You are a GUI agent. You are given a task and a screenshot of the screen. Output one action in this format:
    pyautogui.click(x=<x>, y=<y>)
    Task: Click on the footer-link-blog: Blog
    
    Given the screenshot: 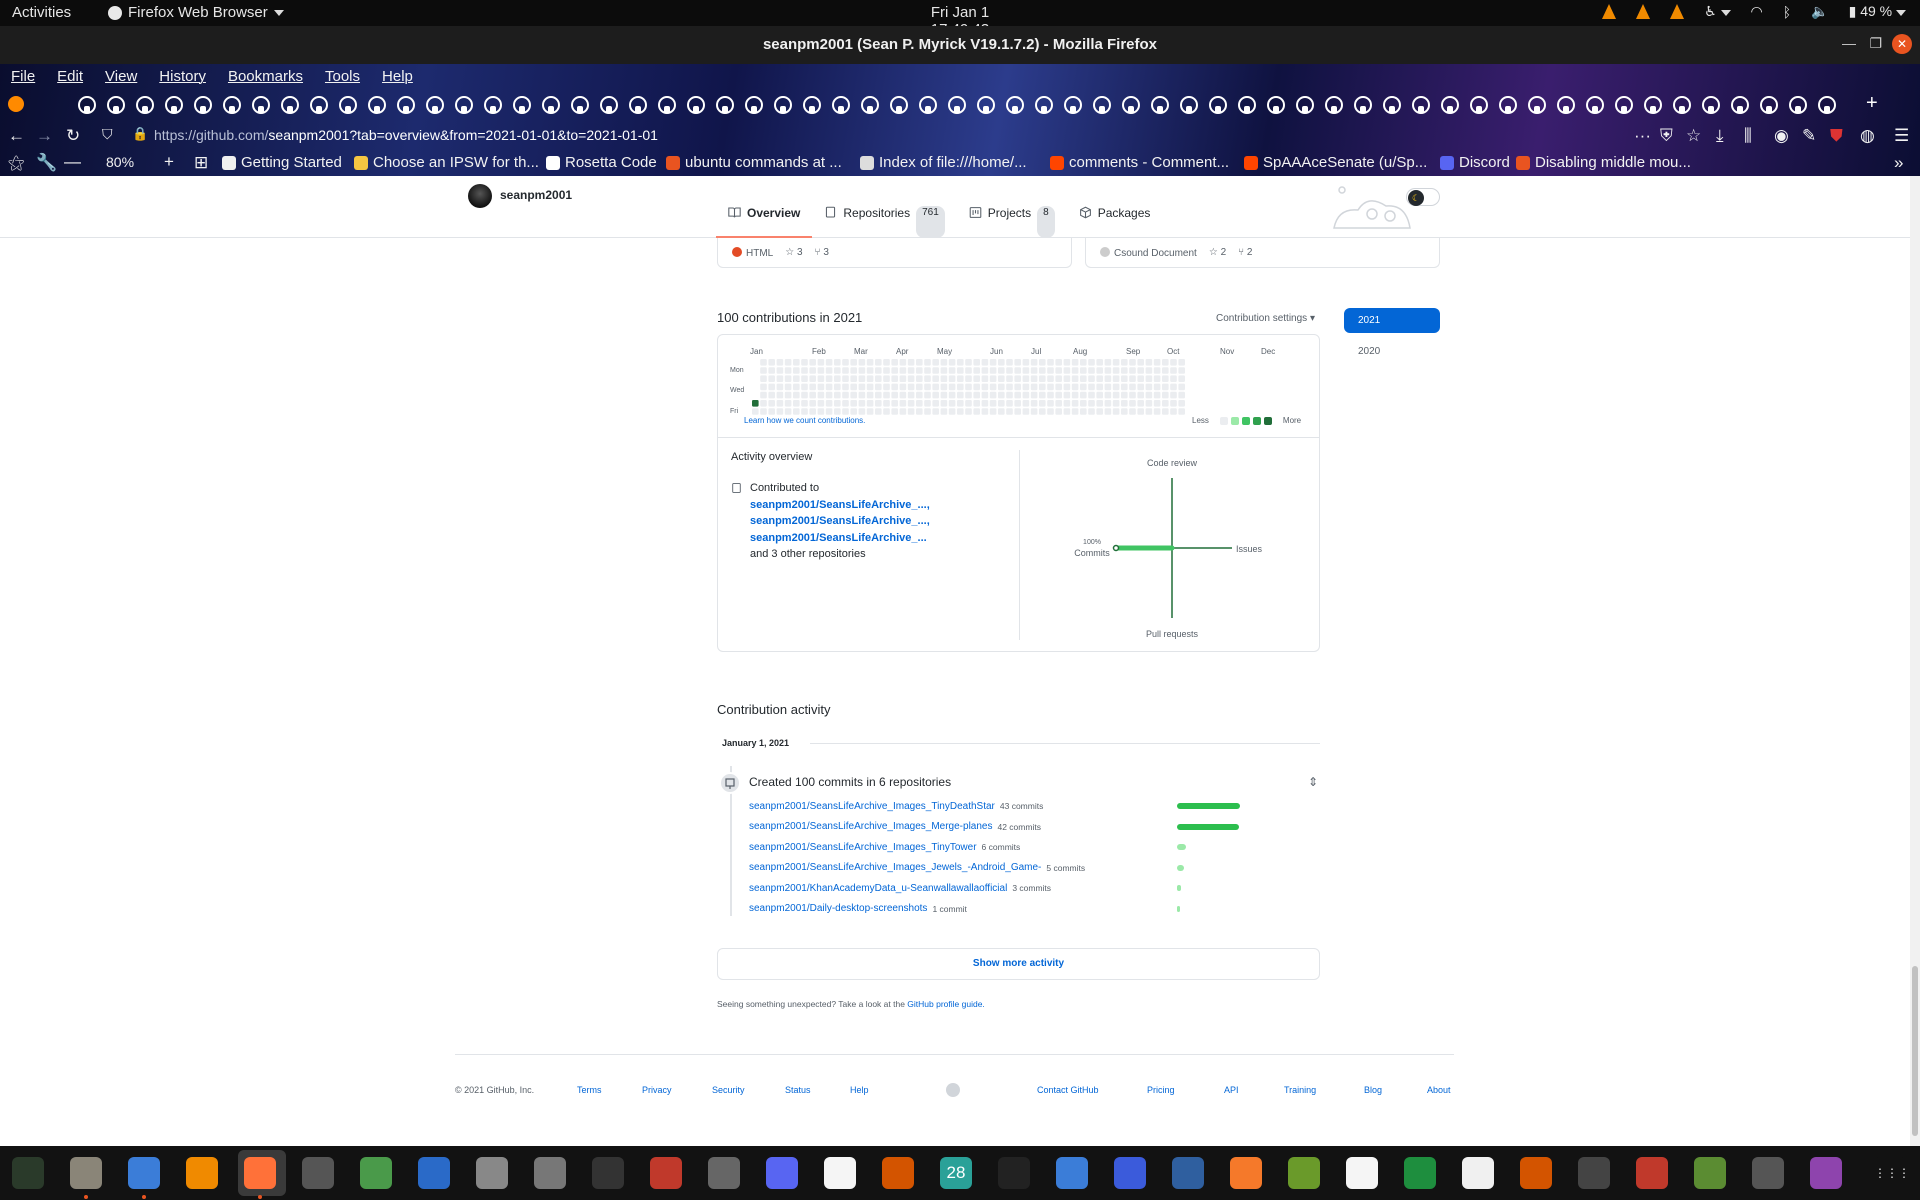 What is the action you would take?
    pyautogui.click(x=1373, y=1090)
    